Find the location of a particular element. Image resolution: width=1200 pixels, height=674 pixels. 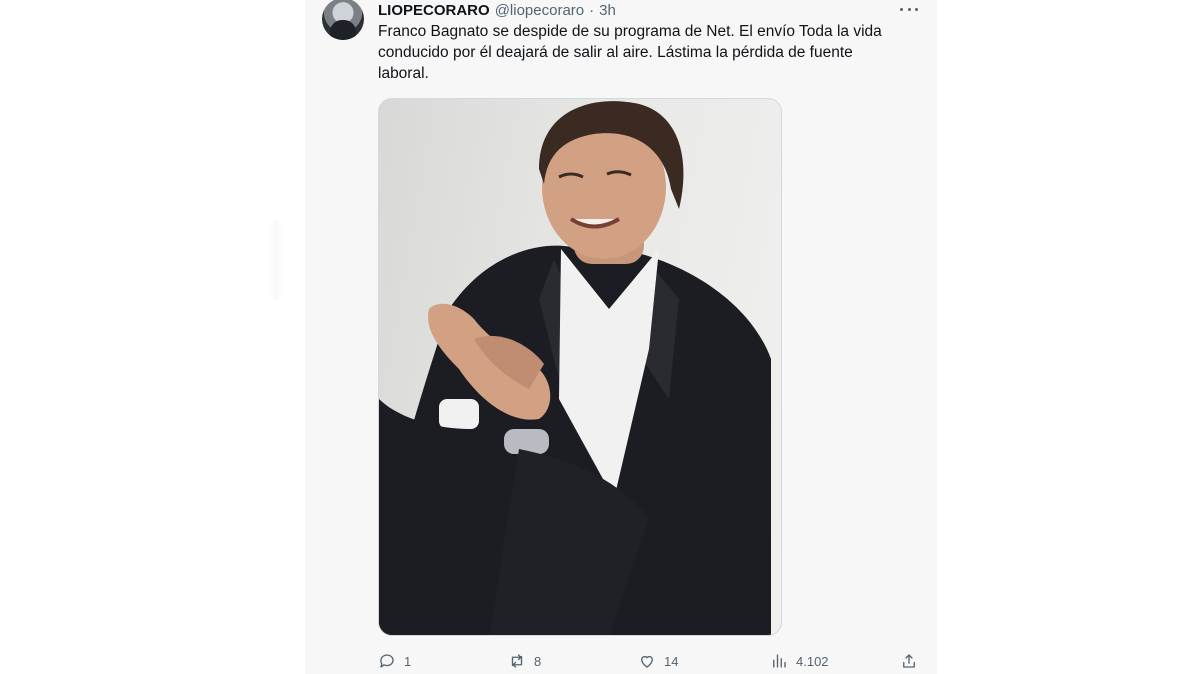

heart-icon is located at coordinates (647, 661).